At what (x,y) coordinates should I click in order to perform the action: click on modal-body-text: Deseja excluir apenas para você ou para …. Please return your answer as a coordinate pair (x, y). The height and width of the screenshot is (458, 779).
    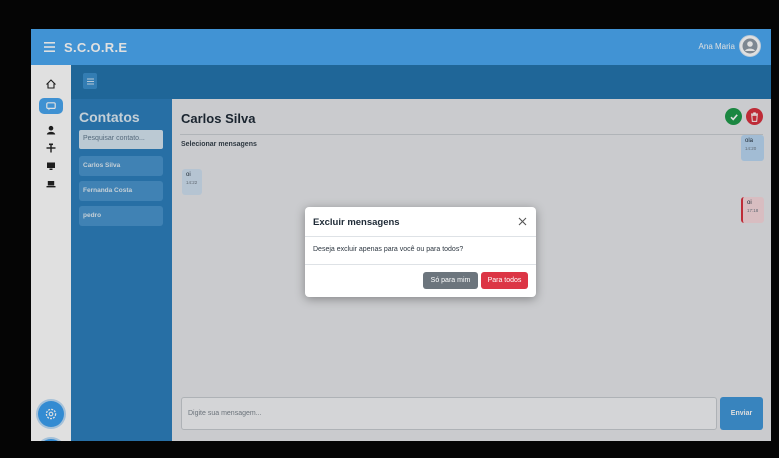
    Looking at the image, I should click on (388, 249).